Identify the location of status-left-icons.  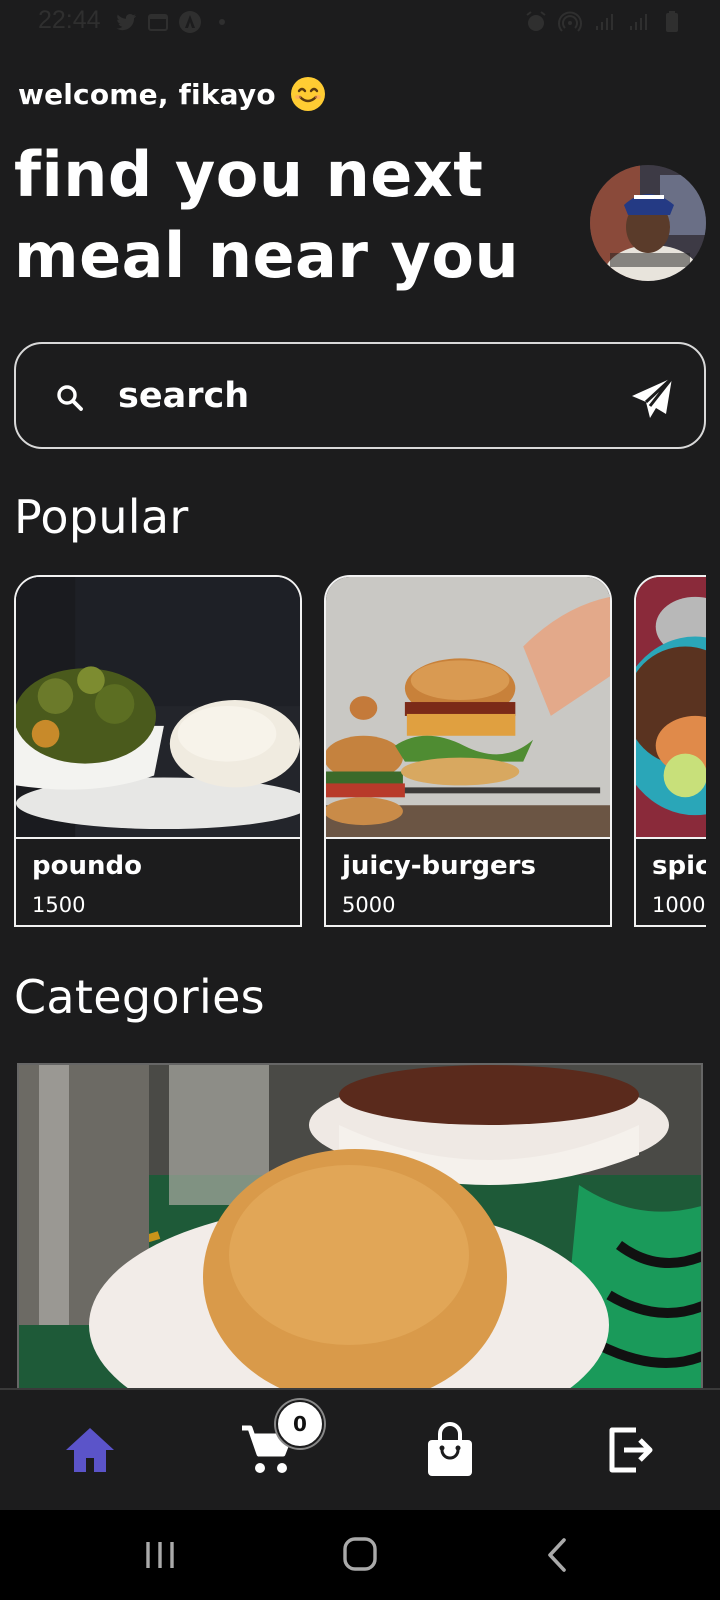
(174, 22).